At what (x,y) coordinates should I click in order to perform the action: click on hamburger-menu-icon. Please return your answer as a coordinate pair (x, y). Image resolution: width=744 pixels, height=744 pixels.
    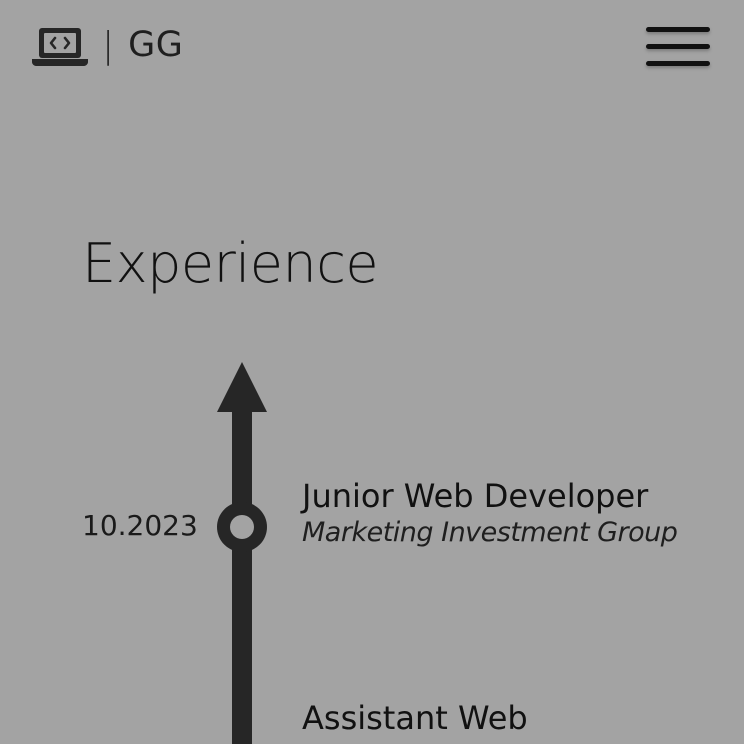
    Looking at the image, I should click on (678, 46).